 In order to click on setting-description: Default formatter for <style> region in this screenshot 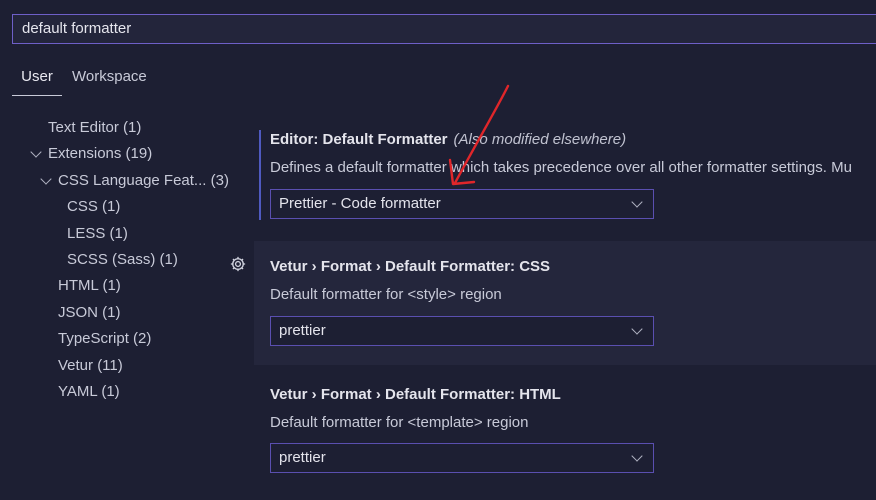, I will do `click(386, 294)`.